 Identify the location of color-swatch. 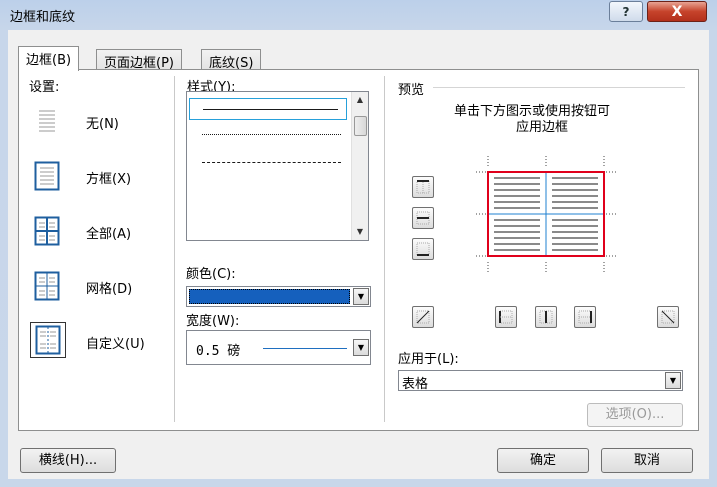
(269, 296).